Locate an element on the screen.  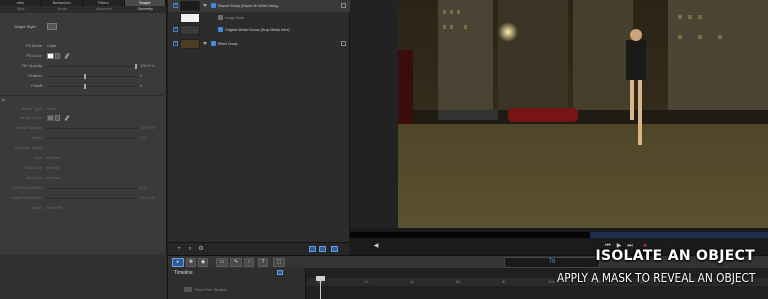
inspector-footer is located at coordinates (84, 277).